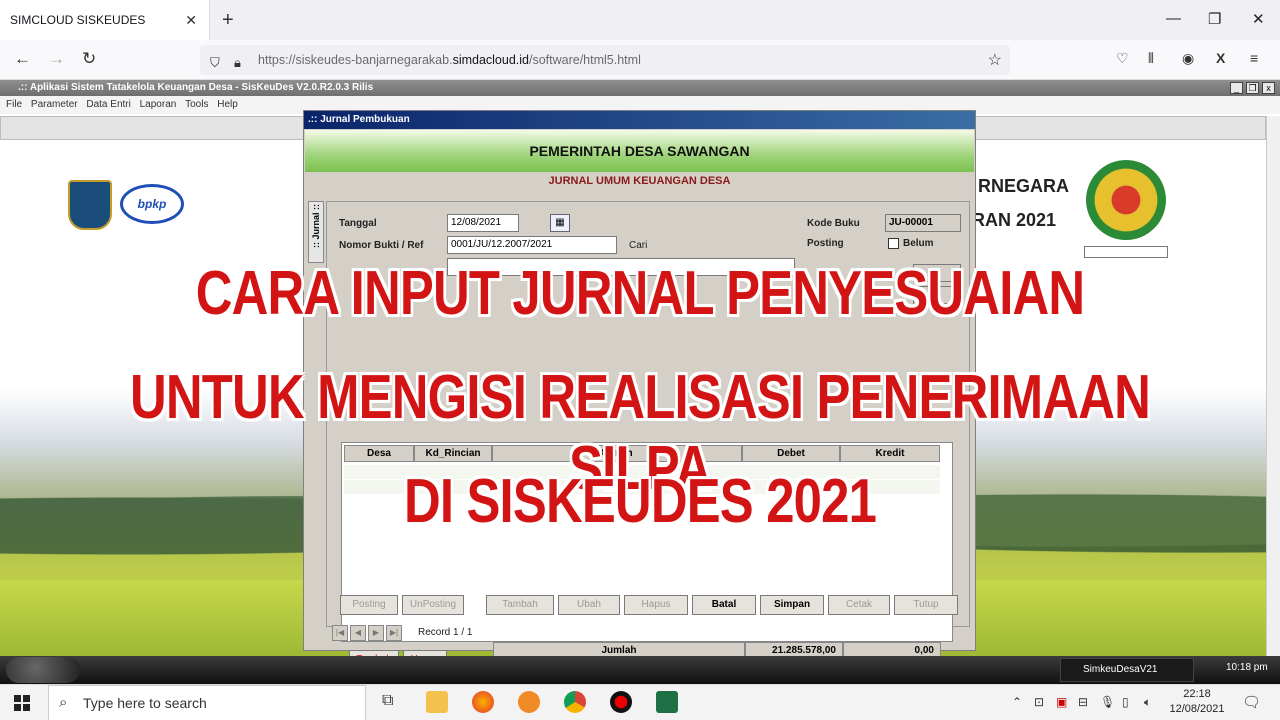 The image size is (1280, 720). Describe the element at coordinates (1188, 58) in the screenshot. I see `extension-icon: ◉` at that location.